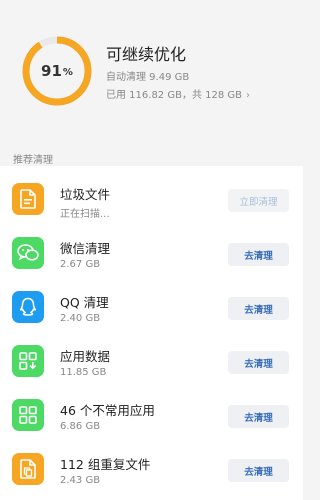 The width and height of the screenshot is (320, 500). What do you see at coordinates (80, 480) in the screenshot?
I see `item-subtitle: 2.43 GB` at bounding box center [80, 480].